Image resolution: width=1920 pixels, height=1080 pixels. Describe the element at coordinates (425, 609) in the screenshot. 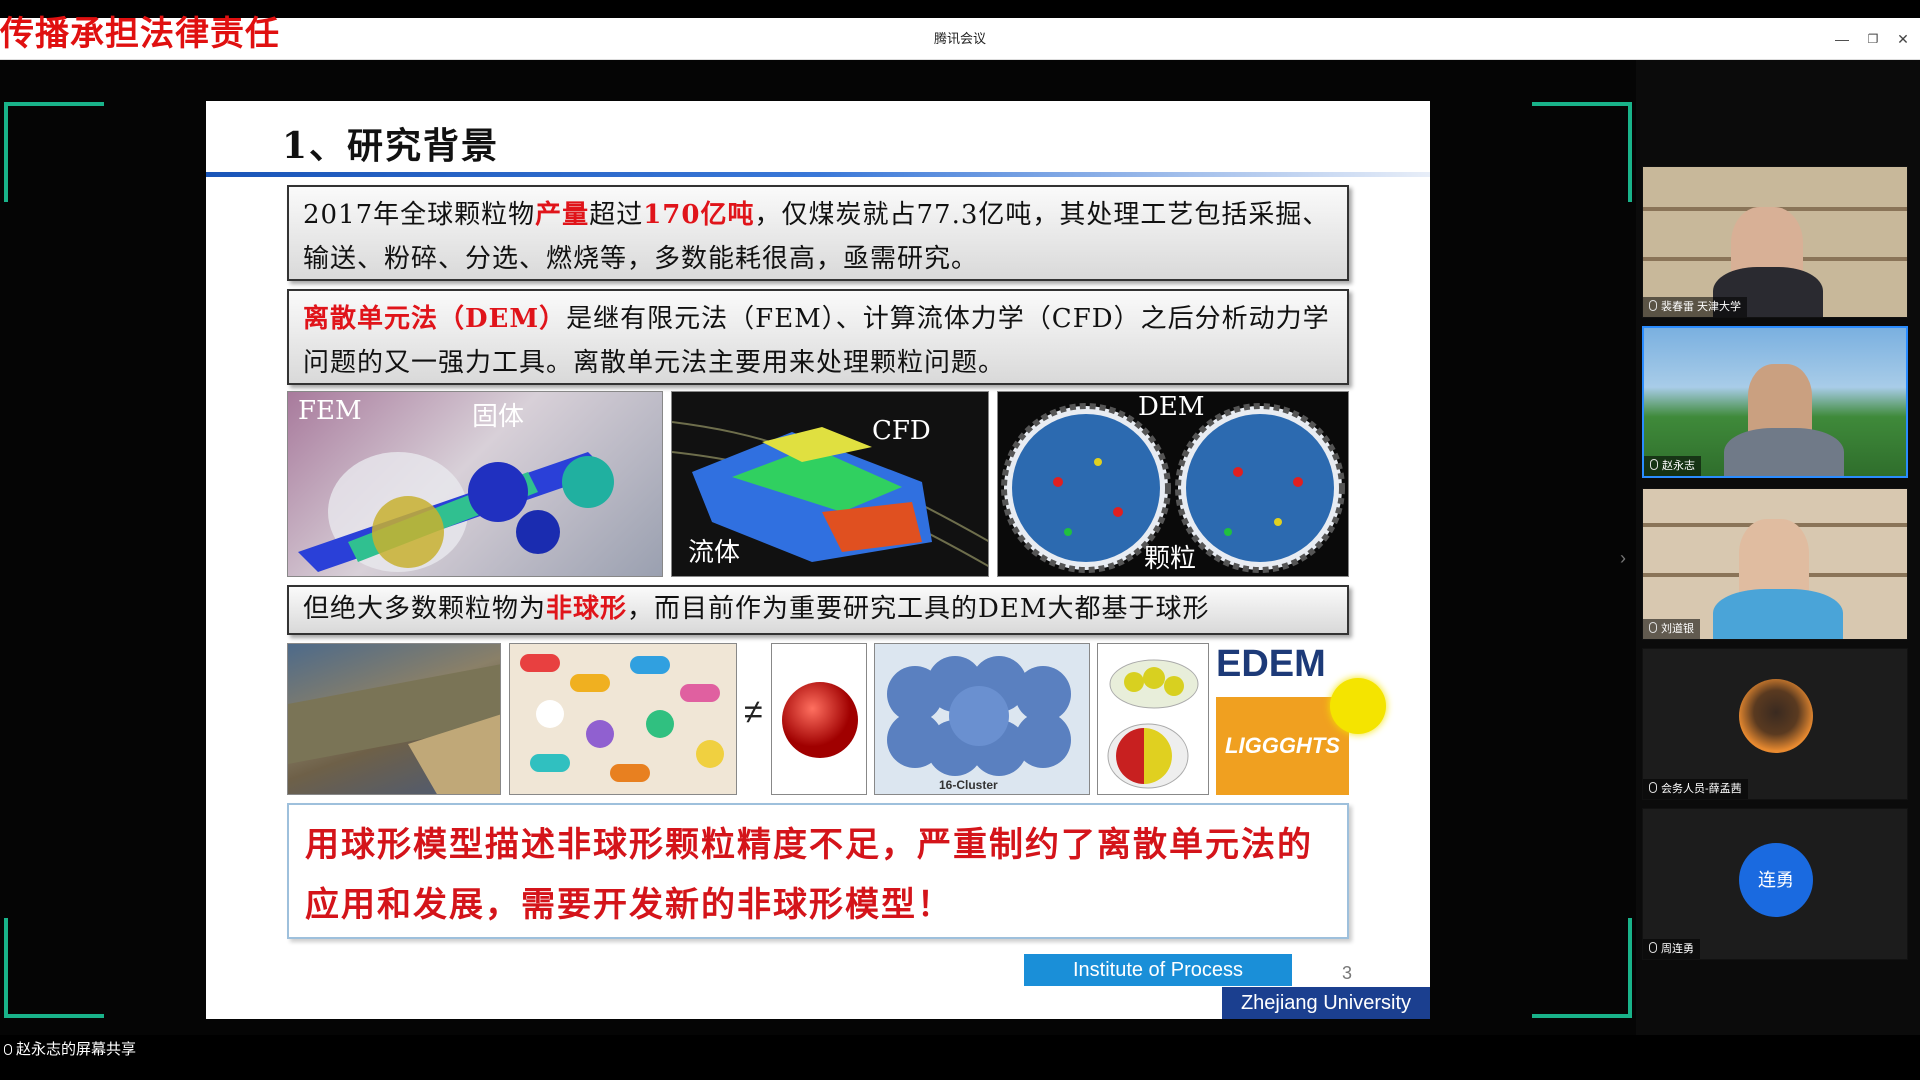

I see `text-segment: 但绝大多数颗粒物为` at that location.